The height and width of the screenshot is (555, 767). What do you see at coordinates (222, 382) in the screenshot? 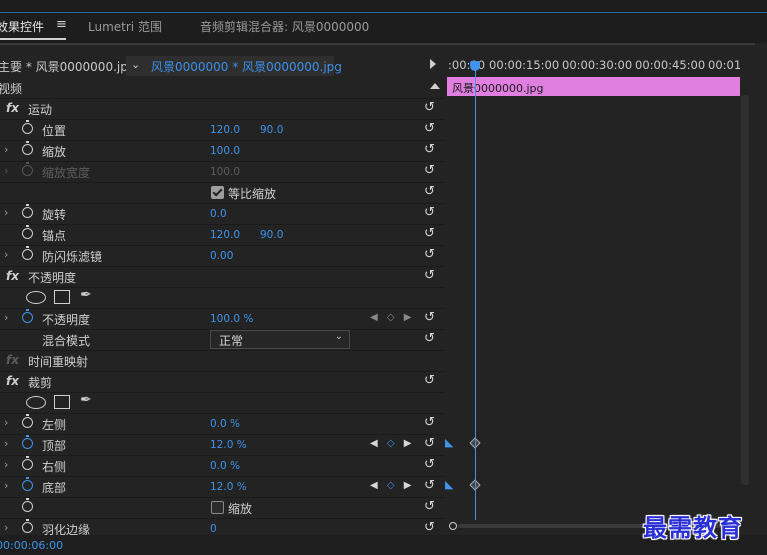
I see `effect-crop: fx 裁剪 ↺` at bounding box center [222, 382].